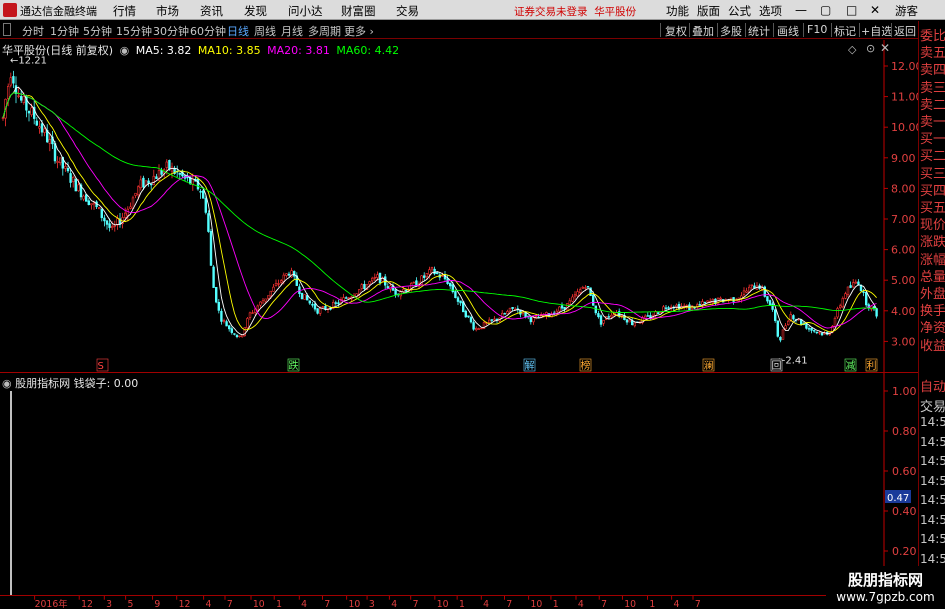  Describe the element at coordinates (905, 31) in the screenshot. I see `back-button: 返回` at that location.